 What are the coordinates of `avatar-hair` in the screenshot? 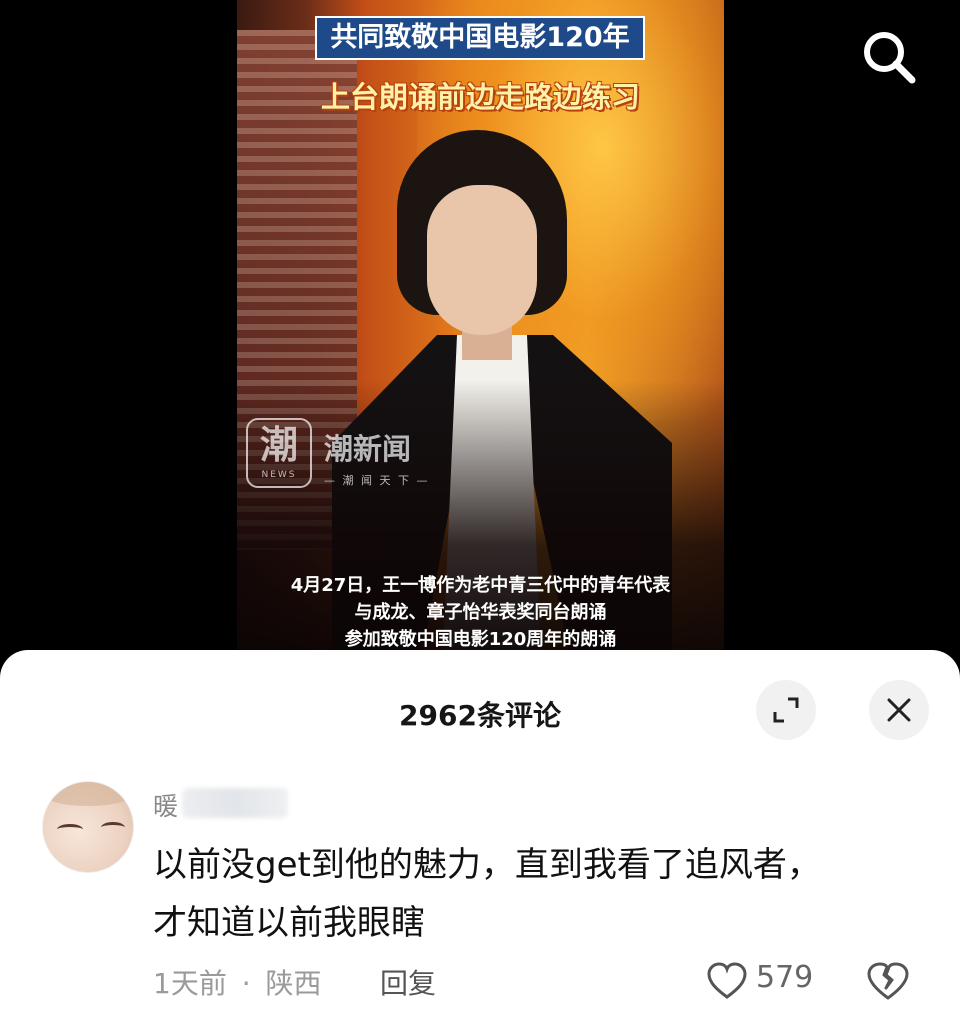 It's located at (88, 794).